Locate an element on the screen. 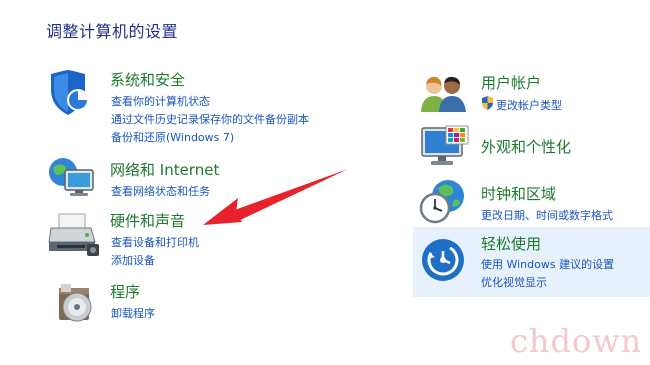 The image size is (650, 365). system-security-link: 系统和安全 is located at coordinates (147, 79).